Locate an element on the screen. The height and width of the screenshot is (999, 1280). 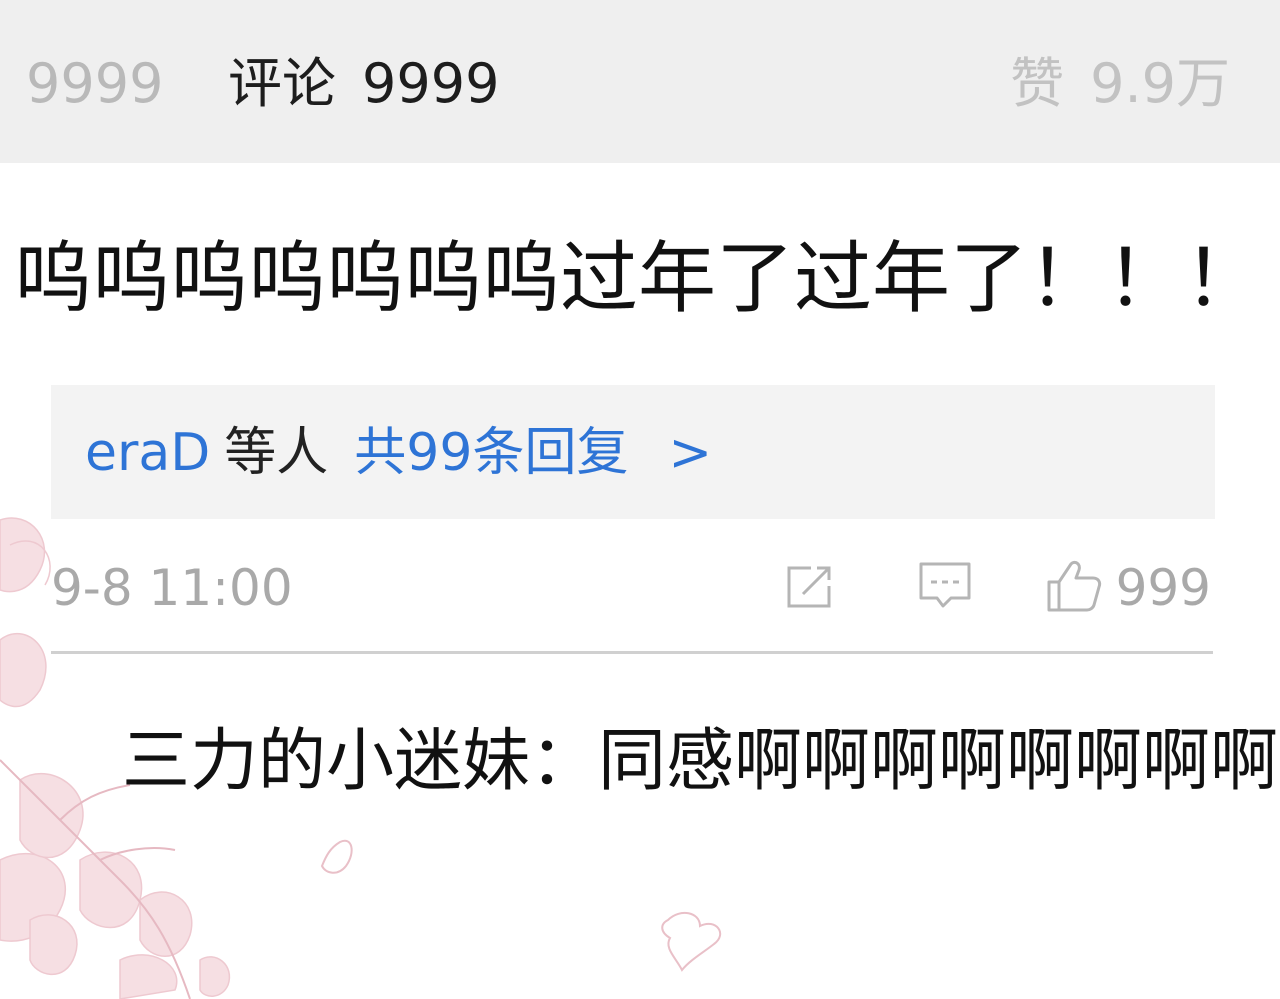
likes-label: 赞 is located at coordinates (1037, 83).